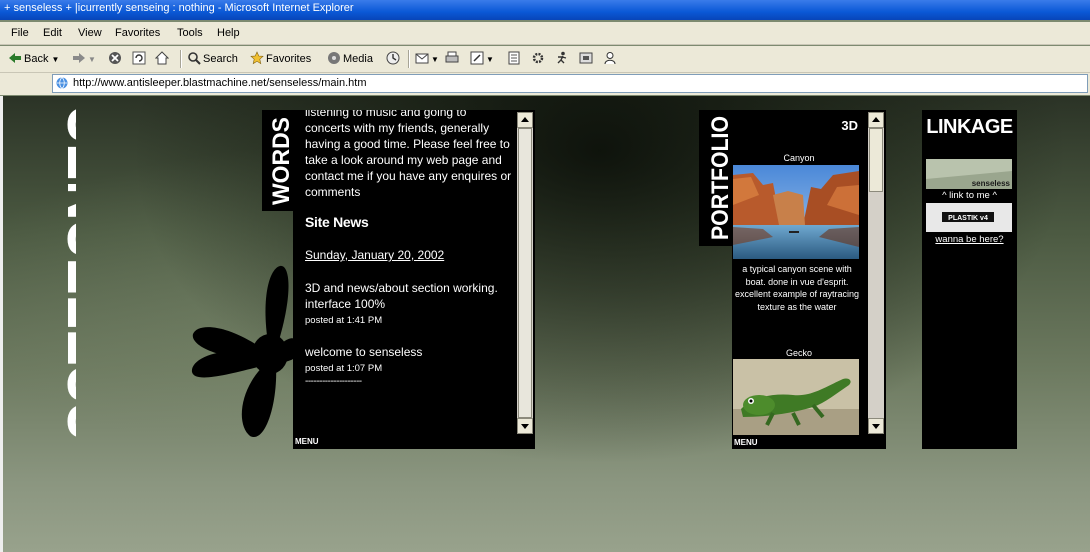 The image size is (1090, 552). What do you see at coordinates (796, 212) in the screenshot?
I see `canyon-image` at bounding box center [796, 212].